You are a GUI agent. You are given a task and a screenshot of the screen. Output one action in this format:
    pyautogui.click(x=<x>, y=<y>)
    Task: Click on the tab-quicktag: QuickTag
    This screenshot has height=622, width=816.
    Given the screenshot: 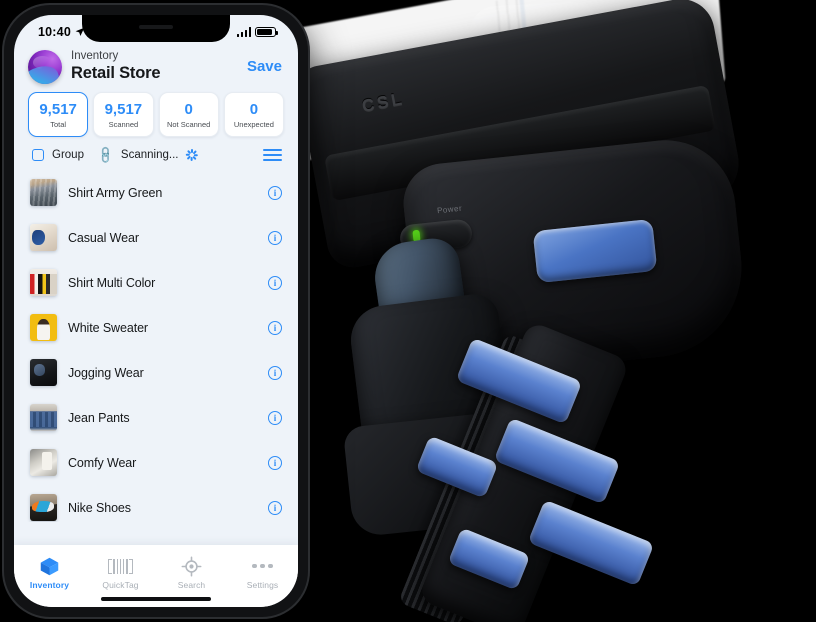 What is the action you would take?
    pyautogui.click(x=120, y=572)
    